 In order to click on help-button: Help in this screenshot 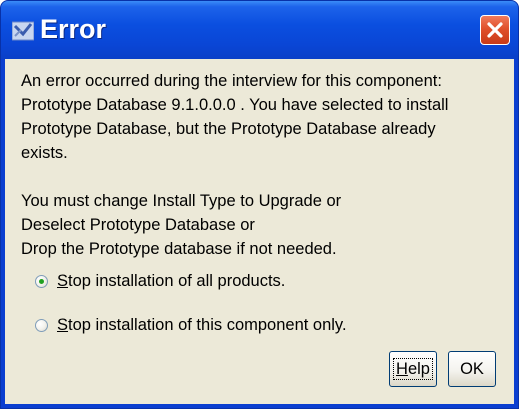, I will do `click(413, 369)`.